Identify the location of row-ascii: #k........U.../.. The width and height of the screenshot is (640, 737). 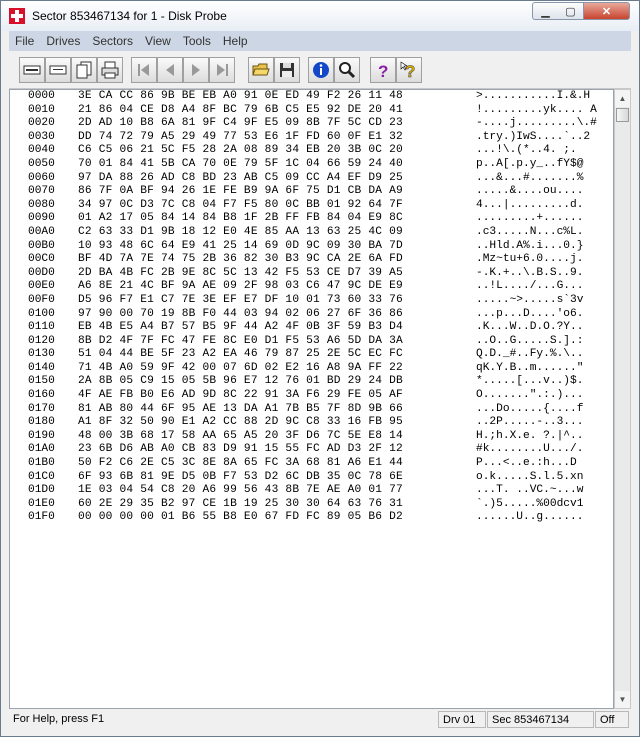
(529, 450).